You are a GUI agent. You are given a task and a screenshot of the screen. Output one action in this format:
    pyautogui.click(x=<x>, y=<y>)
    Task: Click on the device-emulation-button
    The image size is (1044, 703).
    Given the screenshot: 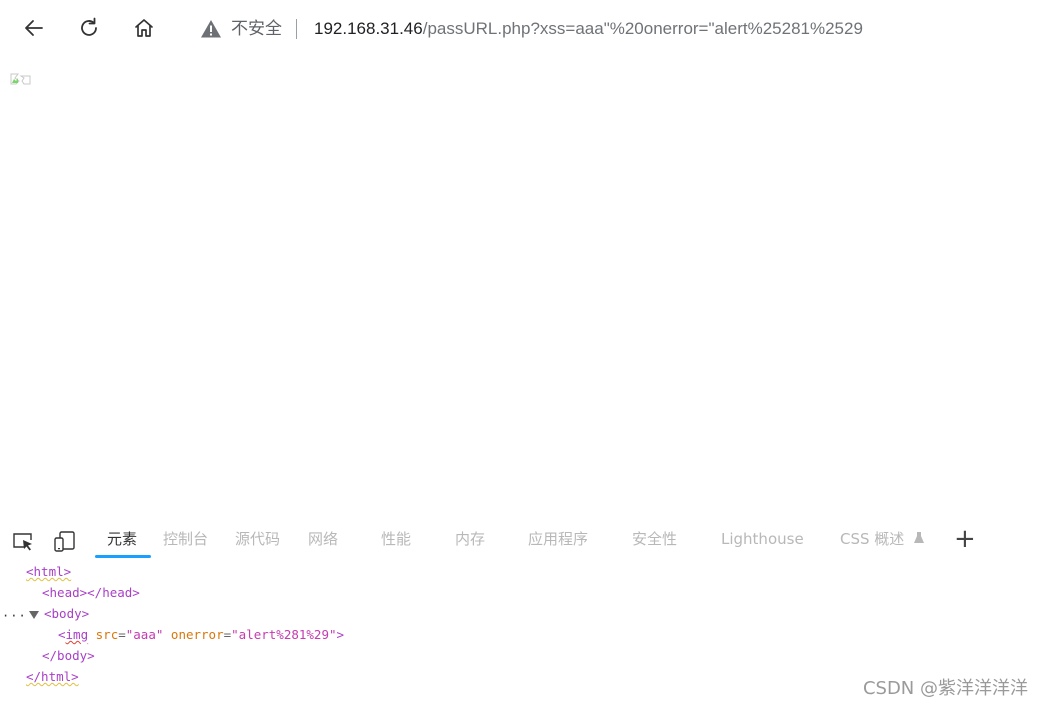 What is the action you would take?
    pyautogui.click(x=65, y=541)
    